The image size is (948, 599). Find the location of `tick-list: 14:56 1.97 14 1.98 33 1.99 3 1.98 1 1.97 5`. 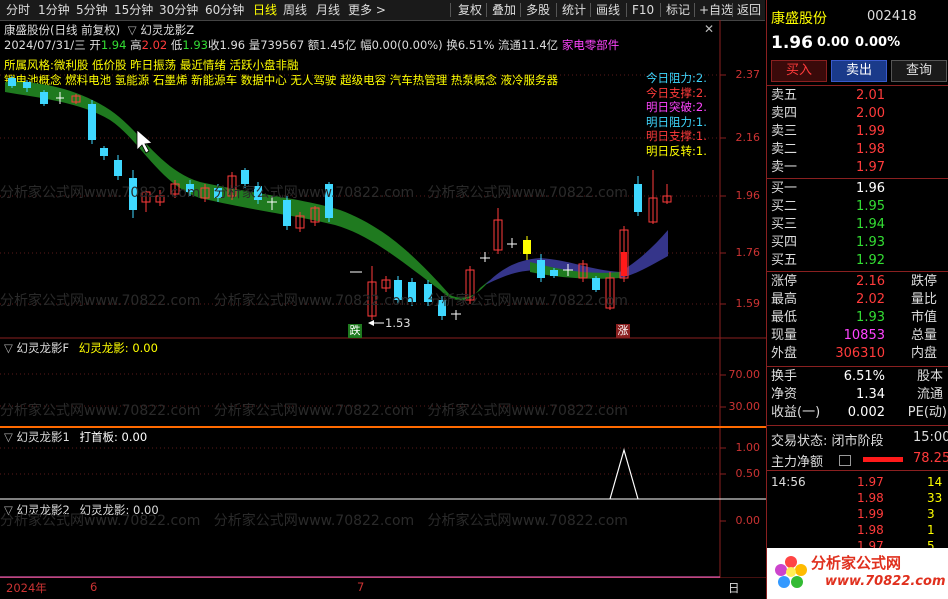

tick-list: 14:56 1.97 14 1.98 33 1.99 3 1.98 1 1.97 5 is located at coordinates (859, 514).